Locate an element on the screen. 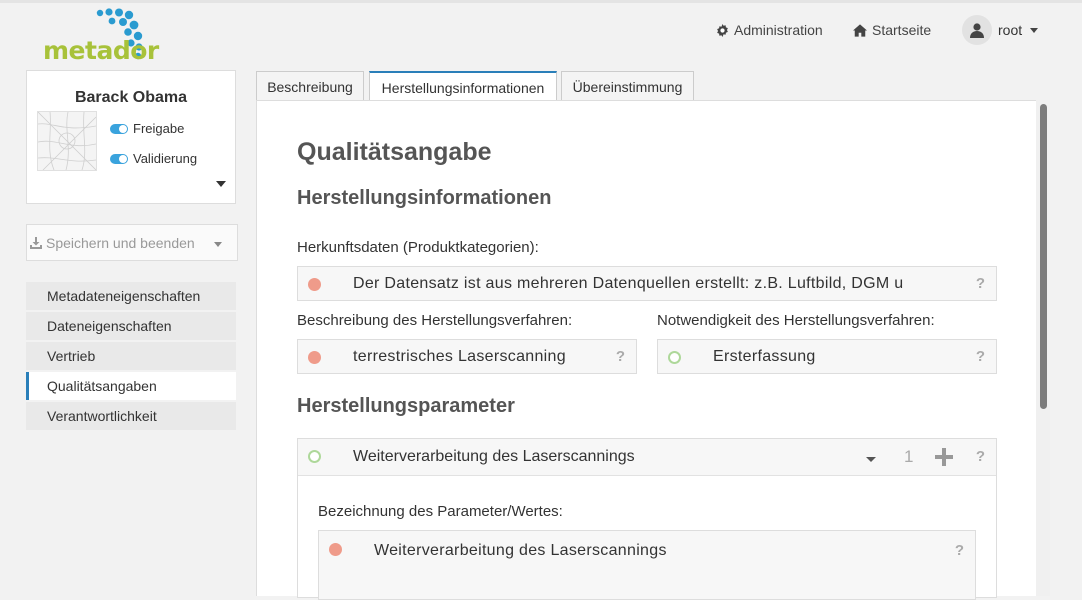 The width and height of the screenshot is (1082, 600). section-title-herstellungsinformationen: Herstellungsinformationen is located at coordinates (424, 198).